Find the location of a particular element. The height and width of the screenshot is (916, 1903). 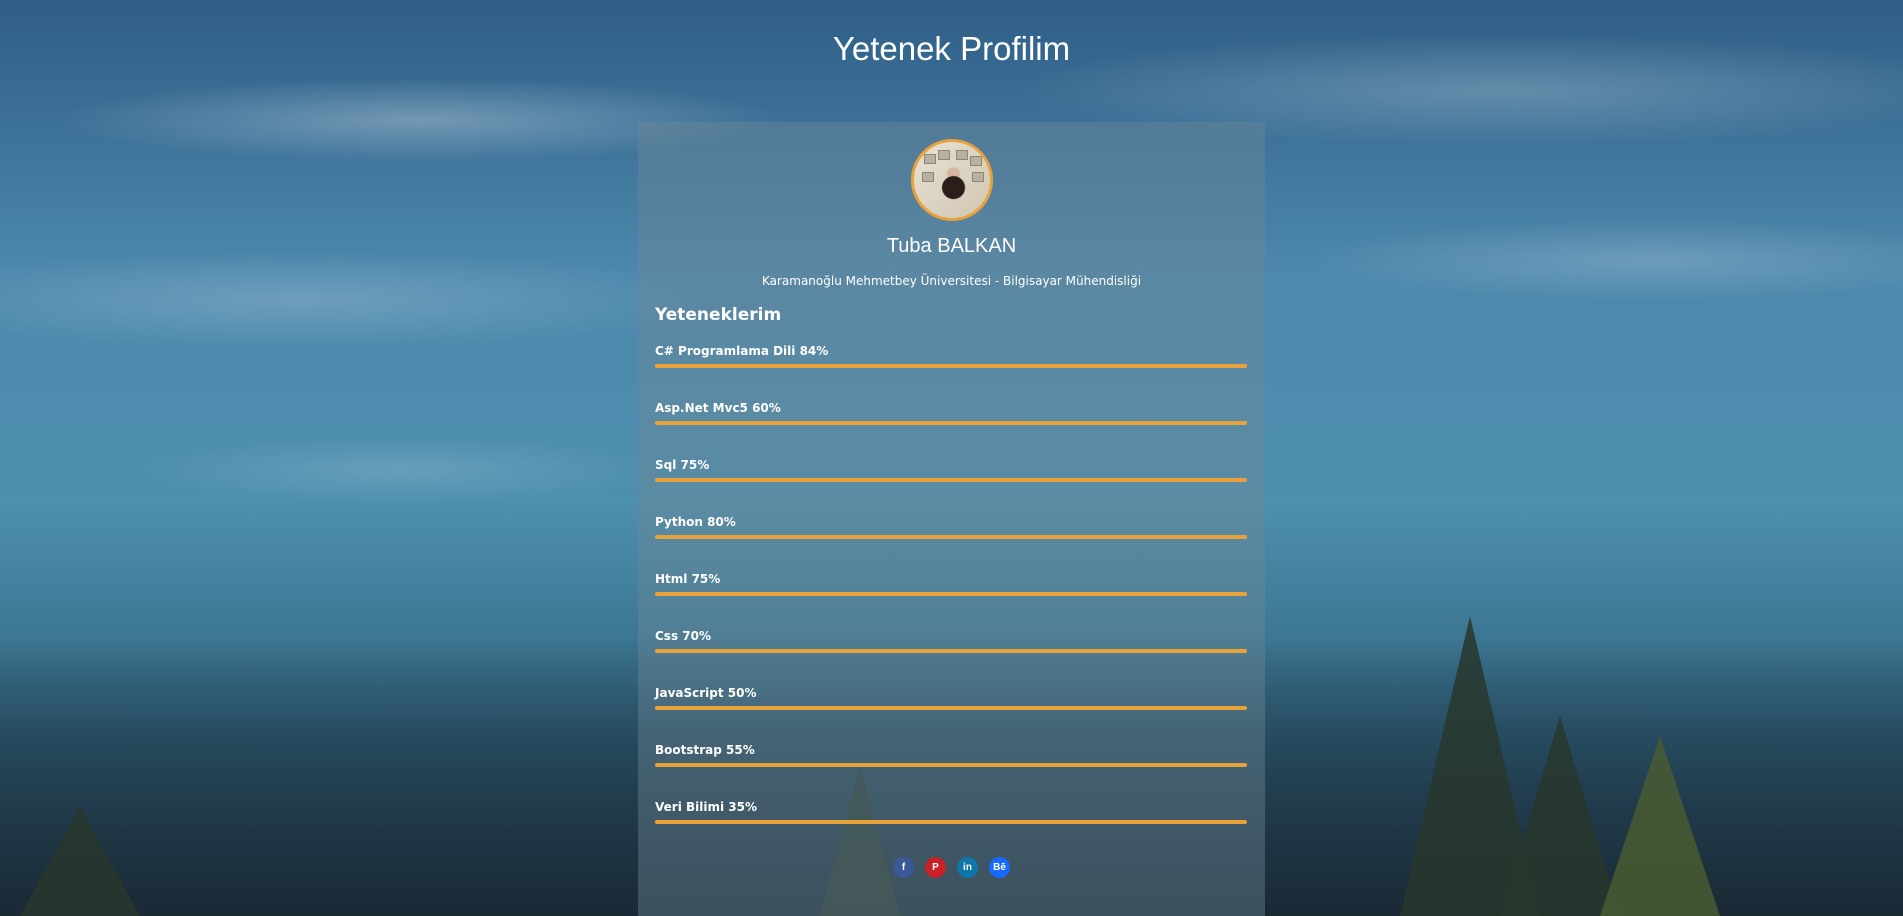

pinterest-icon: P is located at coordinates (935, 867).